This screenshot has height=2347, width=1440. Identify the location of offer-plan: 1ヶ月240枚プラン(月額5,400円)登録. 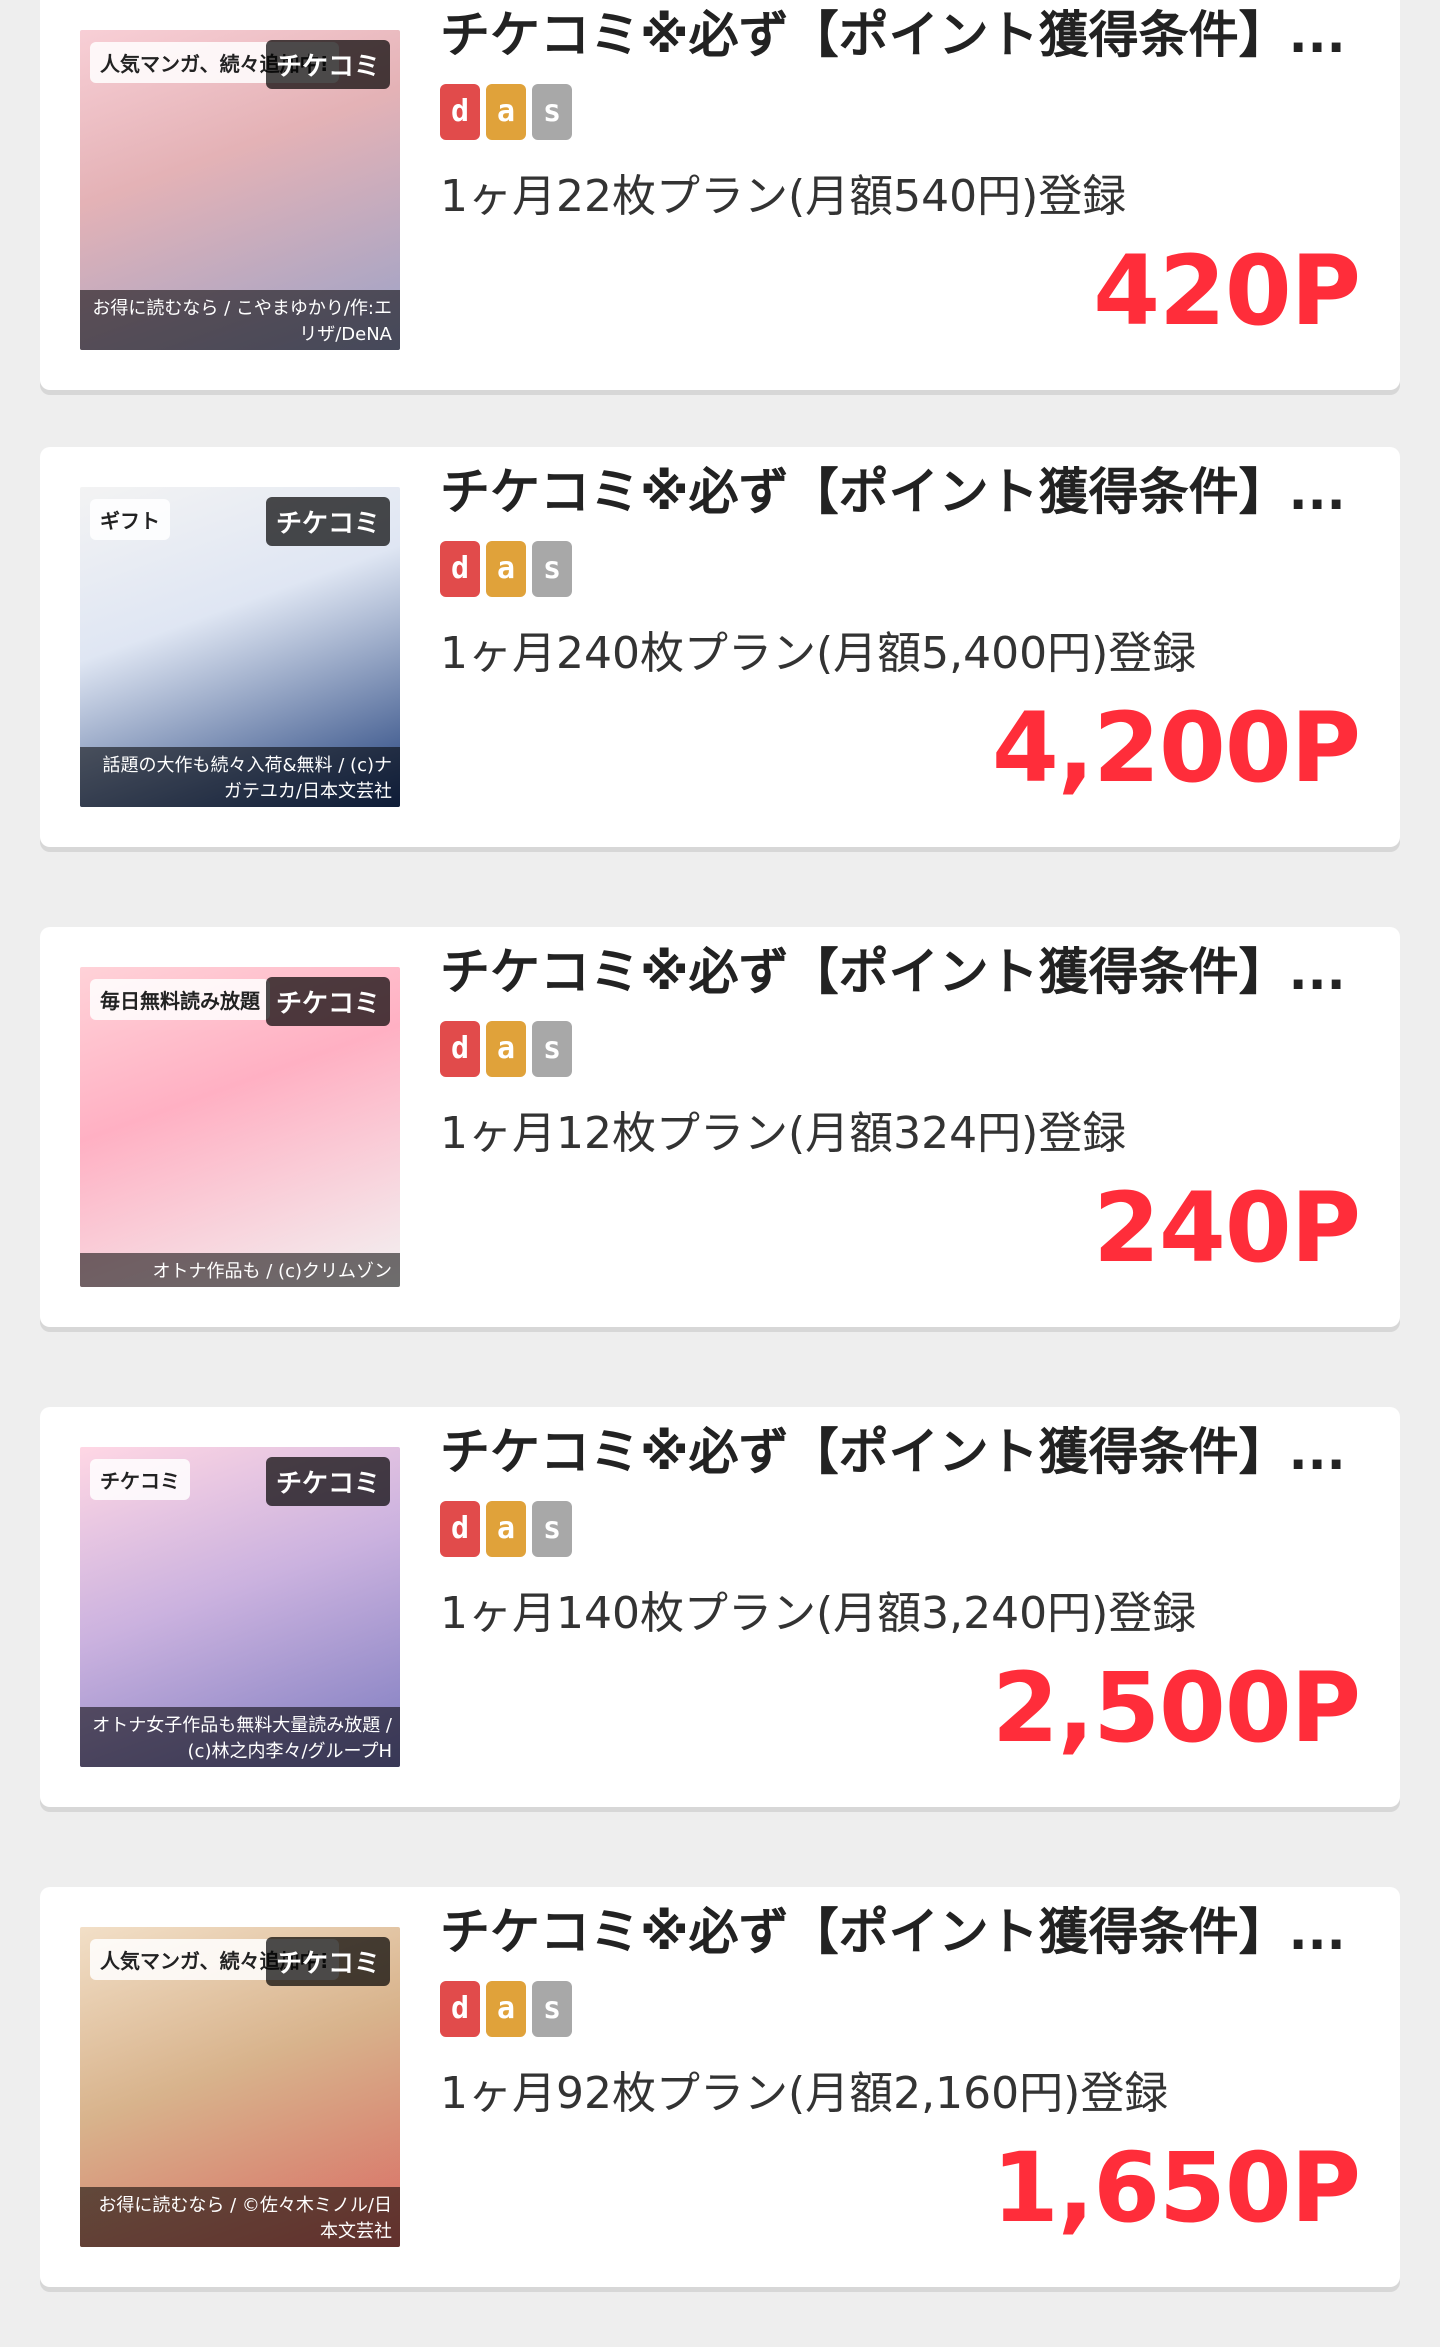
(818, 653).